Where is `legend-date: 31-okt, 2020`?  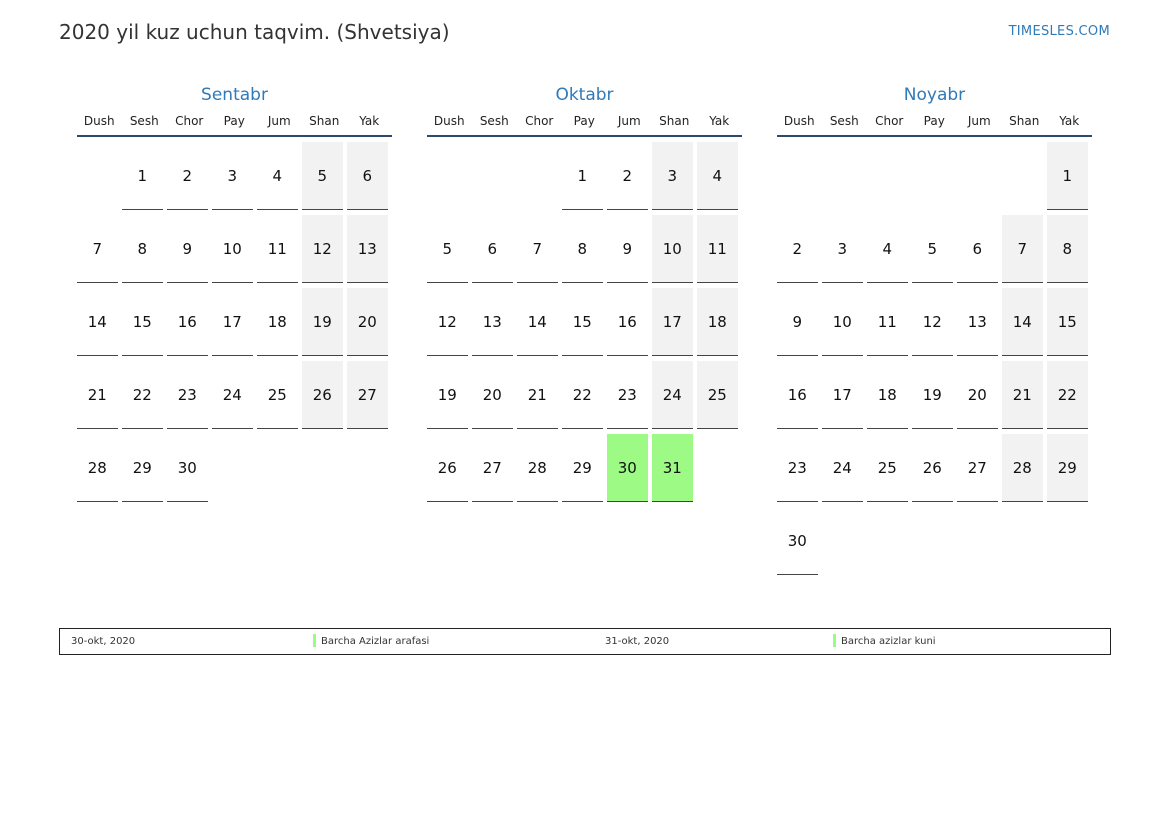
legend-date: 31-okt, 2020 is located at coordinates (637, 641).